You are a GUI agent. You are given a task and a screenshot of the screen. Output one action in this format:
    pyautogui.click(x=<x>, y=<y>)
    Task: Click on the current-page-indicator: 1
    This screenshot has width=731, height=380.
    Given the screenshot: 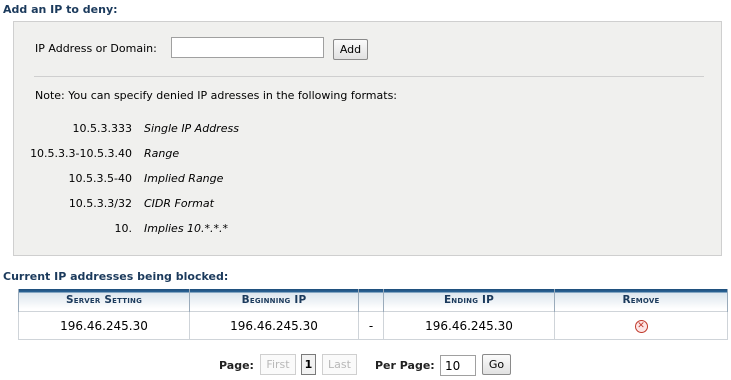 What is the action you would take?
    pyautogui.click(x=308, y=364)
    